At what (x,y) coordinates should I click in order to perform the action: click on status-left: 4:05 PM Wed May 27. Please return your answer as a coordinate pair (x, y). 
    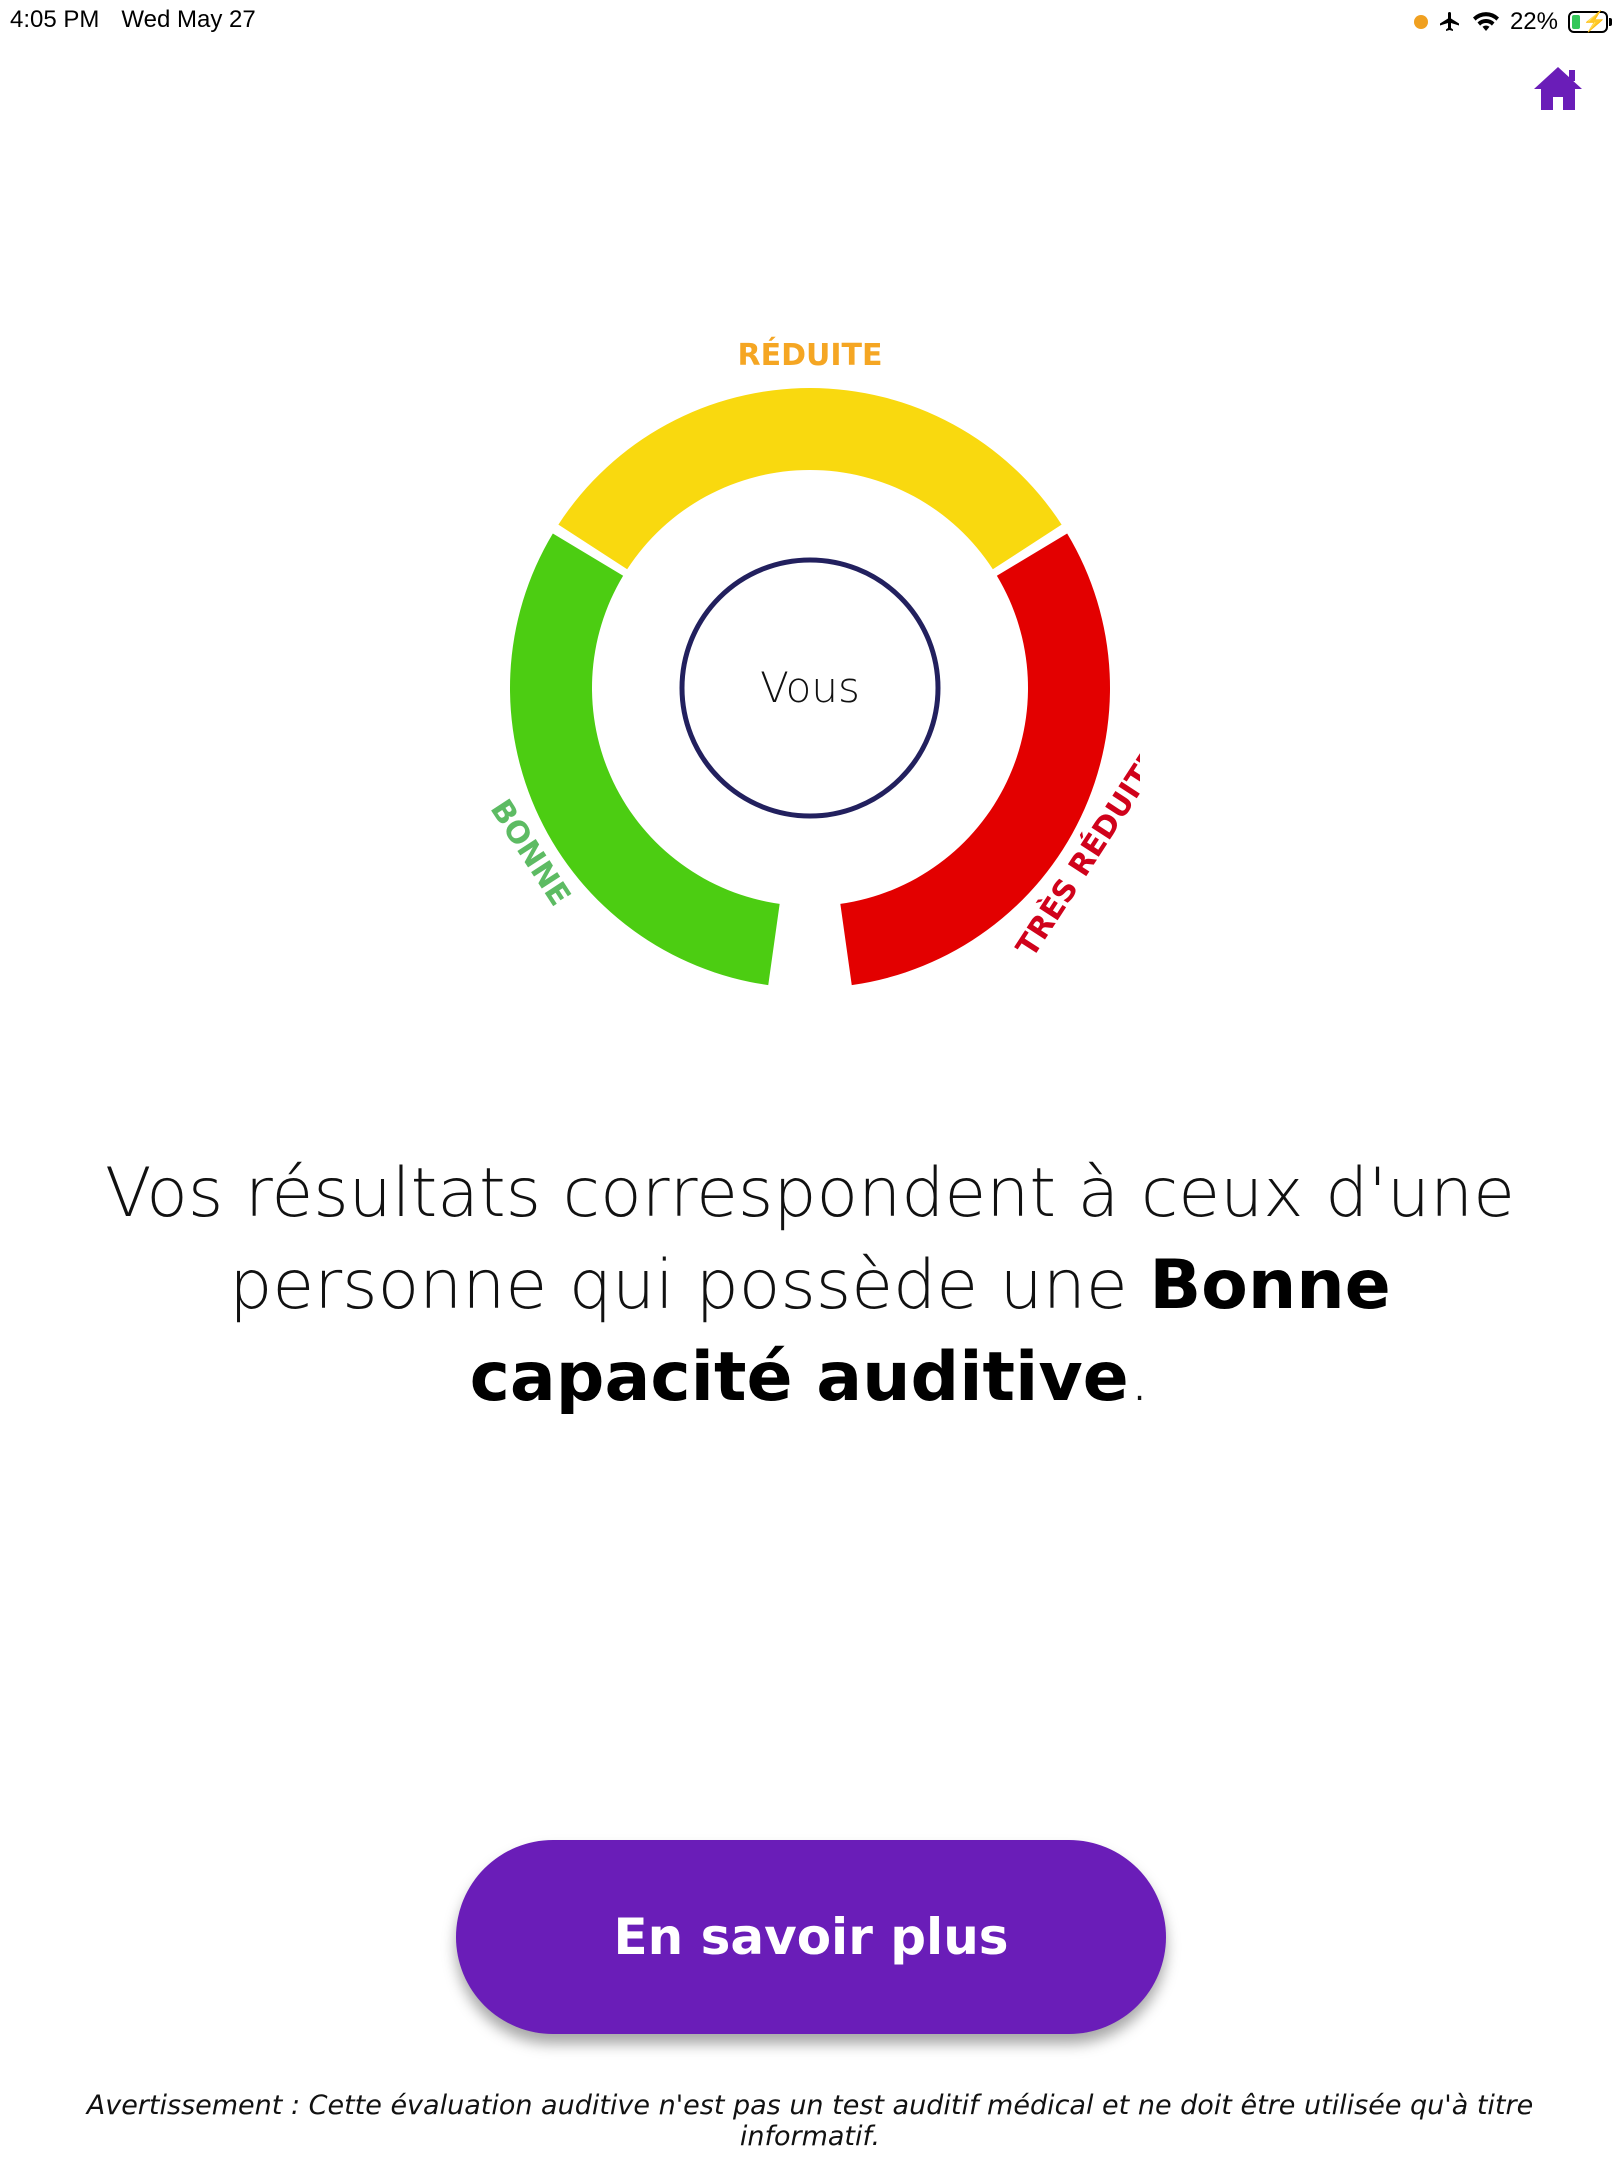
    Looking at the image, I should click on (144, 20).